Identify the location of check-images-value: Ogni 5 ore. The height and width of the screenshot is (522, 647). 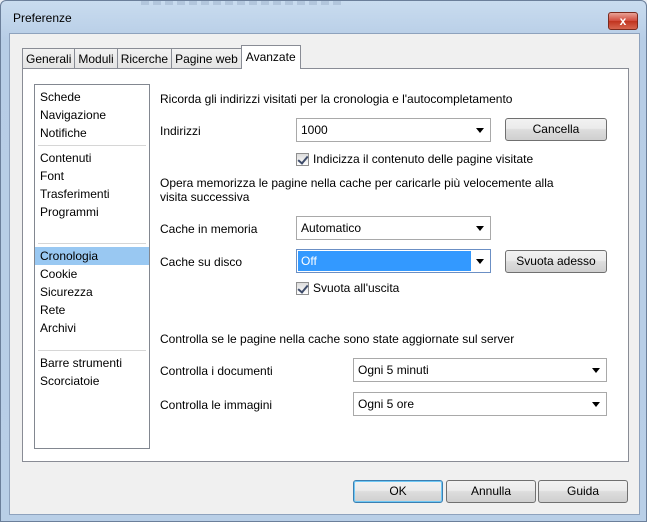
(386, 404).